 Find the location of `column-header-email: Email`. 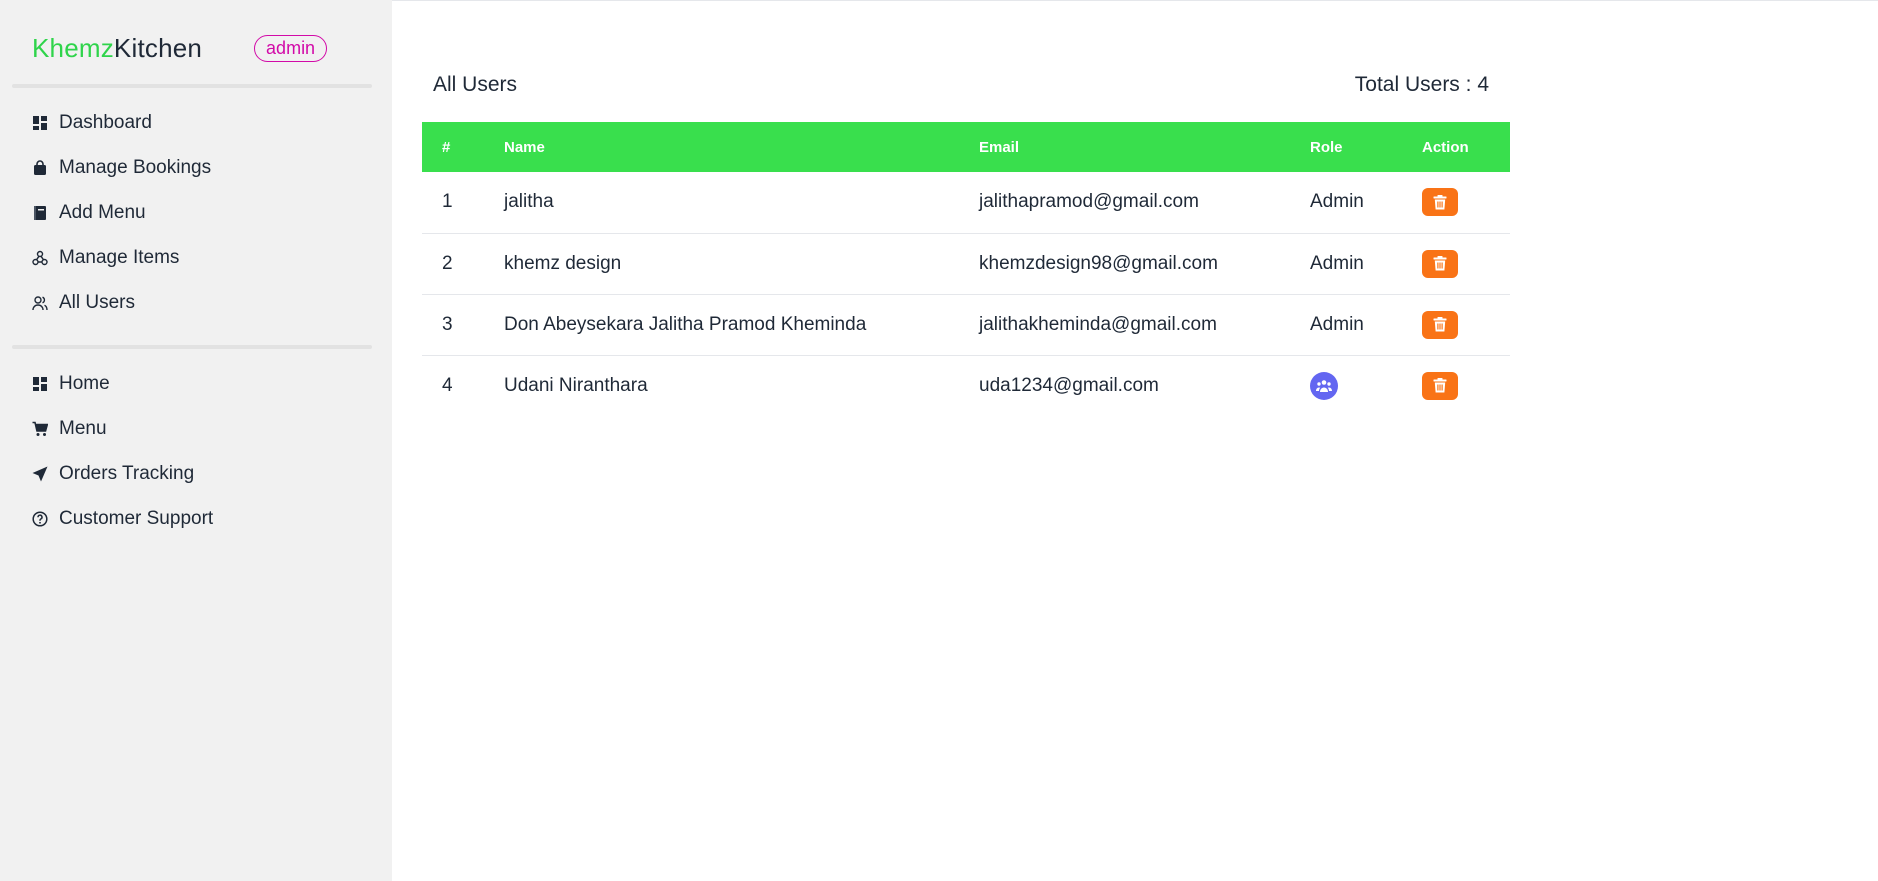

column-header-email: Email is located at coordinates (999, 147).